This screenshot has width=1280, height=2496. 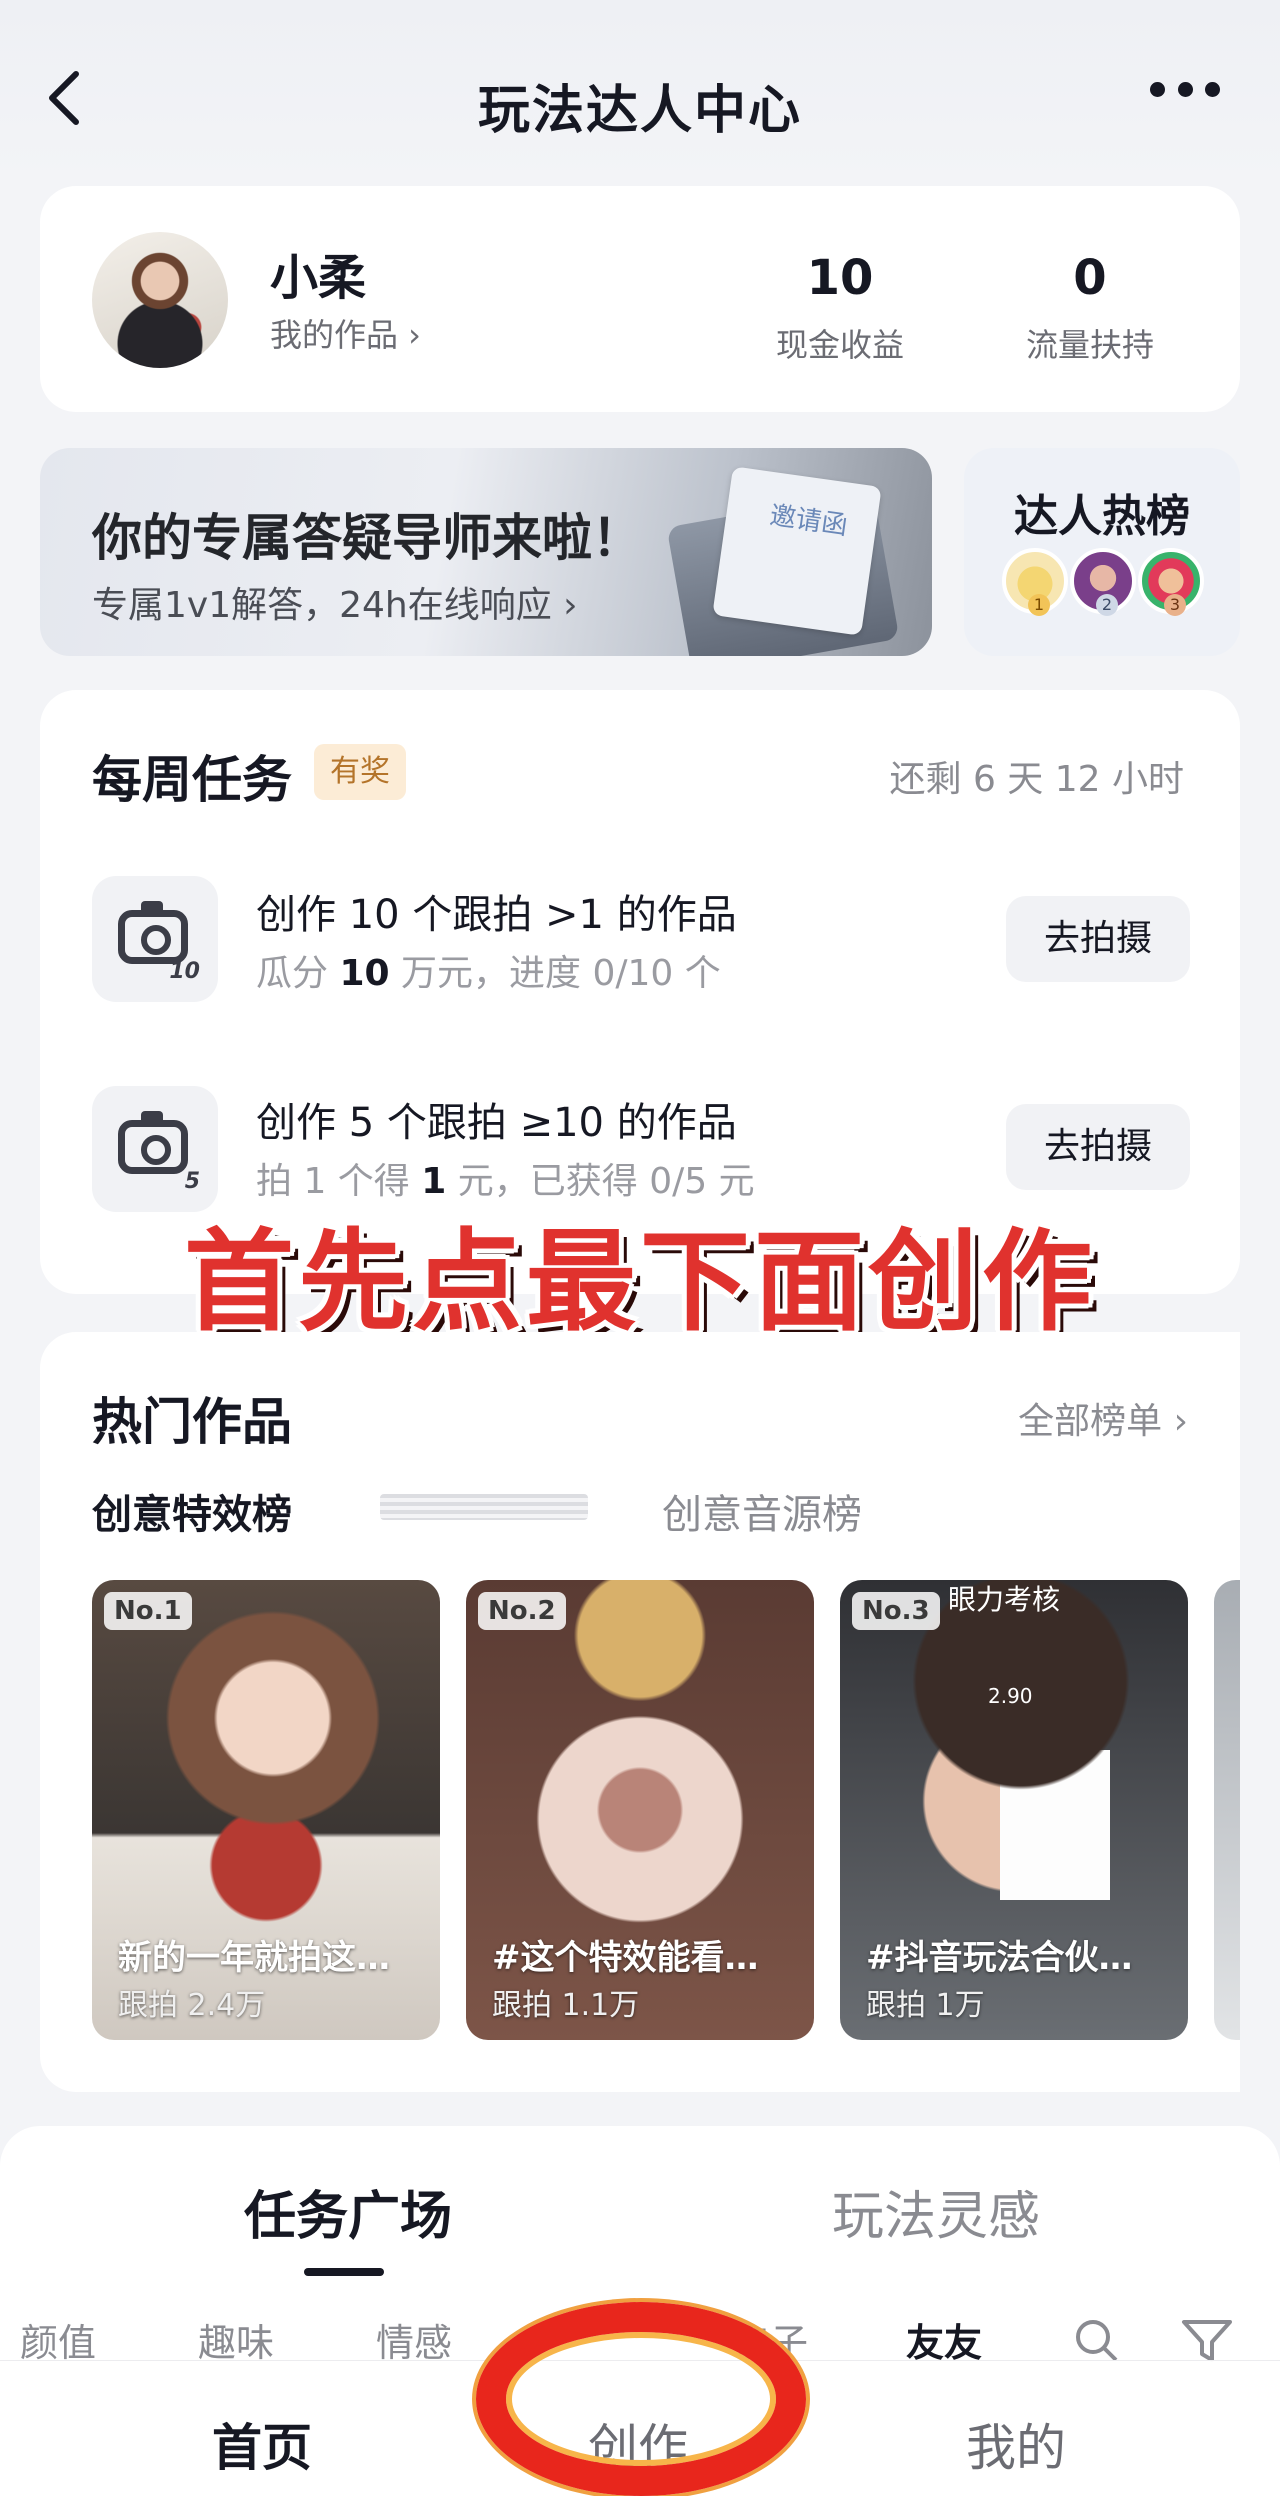 I want to click on user-name: 小柔, so click(x=318, y=278).